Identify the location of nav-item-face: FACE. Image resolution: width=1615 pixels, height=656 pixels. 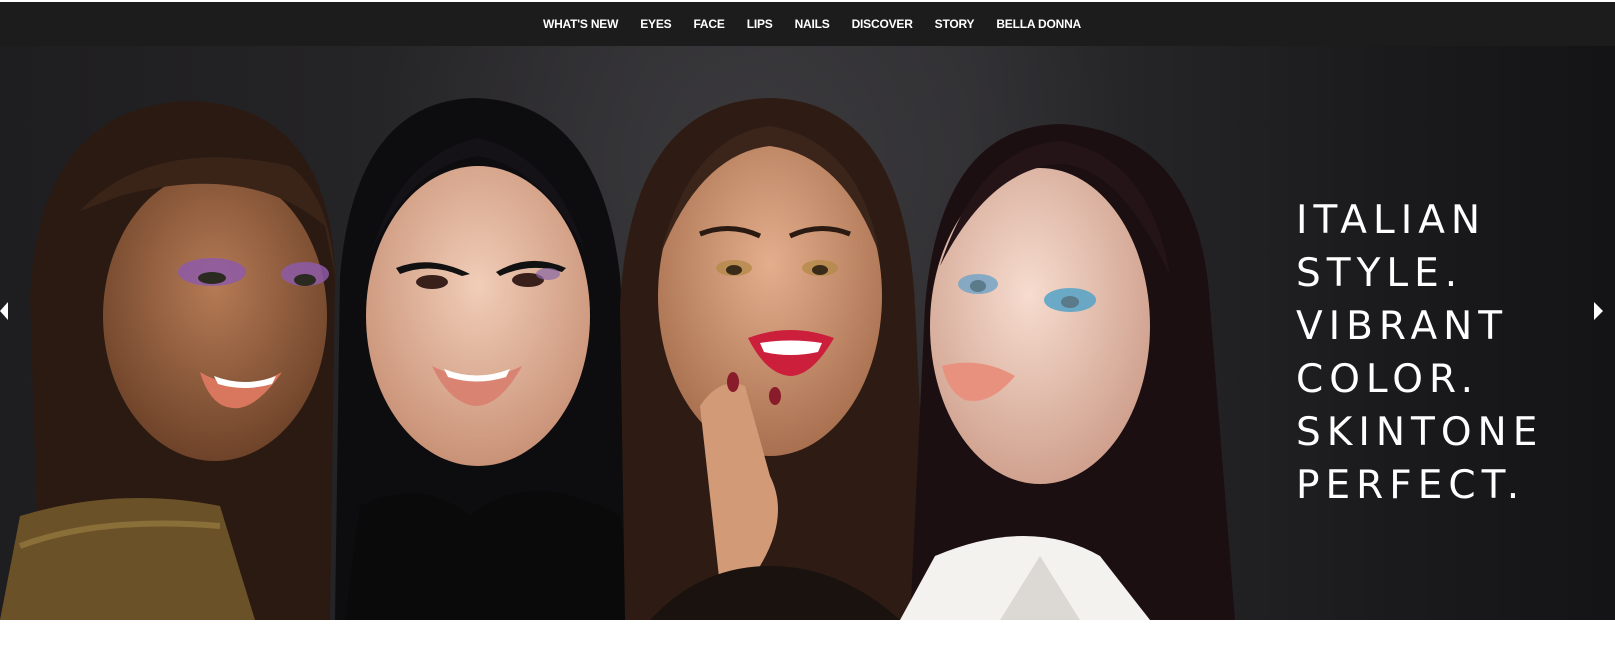
(708, 24).